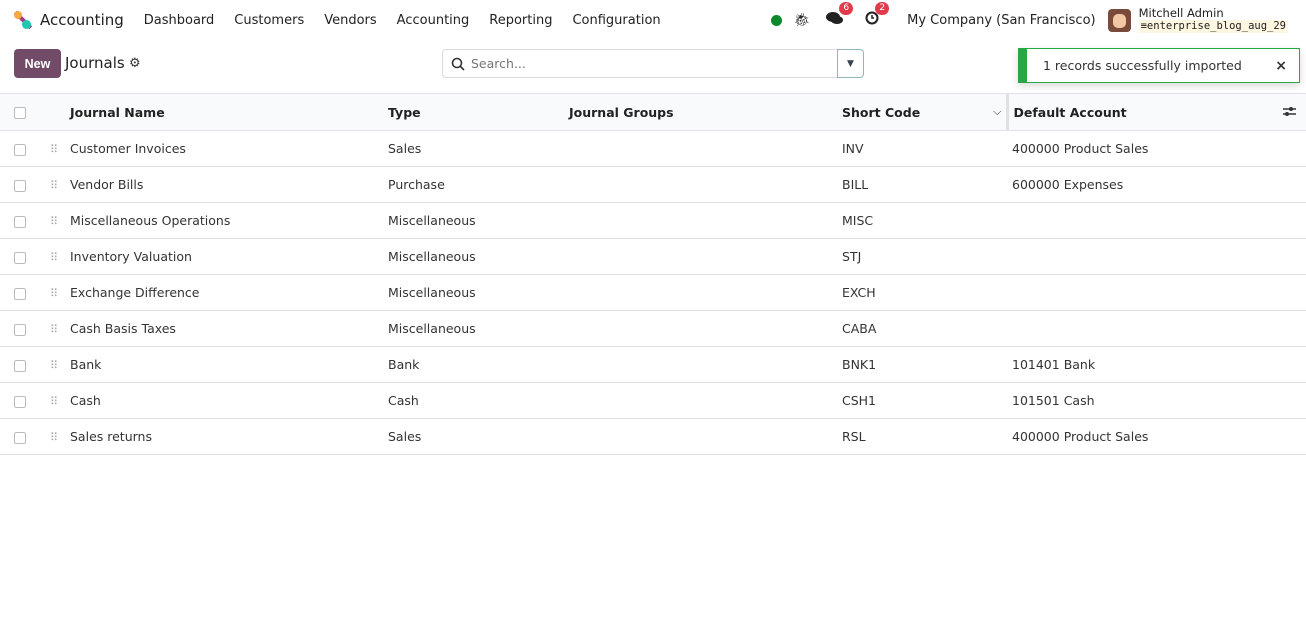 Image resolution: width=1306 pixels, height=617 pixels. What do you see at coordinates (229, 220) in the screenshot?
I see `cell-journal-name: Miscellaneous Operations` at bounding box center [229, 220].